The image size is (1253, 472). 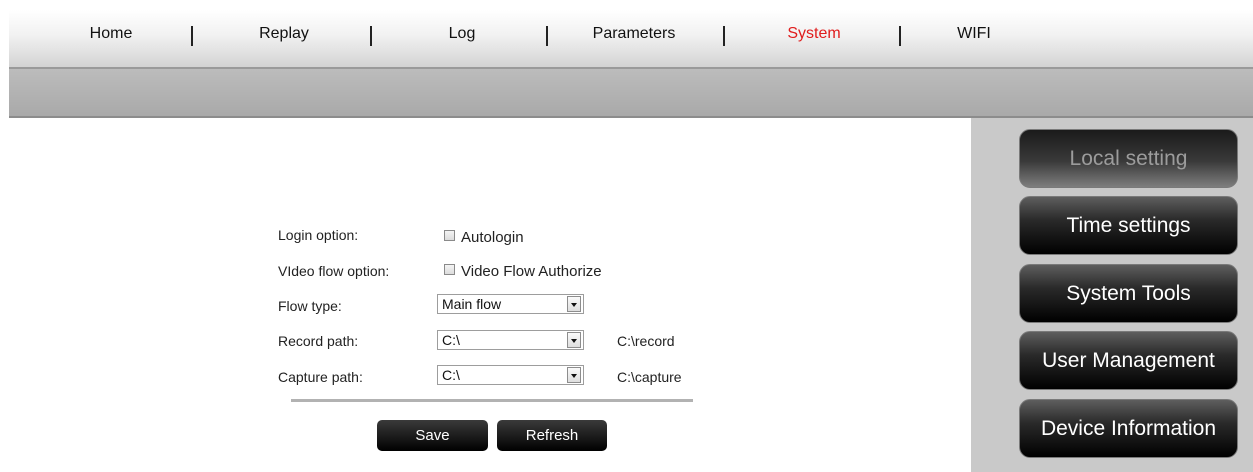 I want to click on flow-type-select: Main flow, so click(x=510, y=304).